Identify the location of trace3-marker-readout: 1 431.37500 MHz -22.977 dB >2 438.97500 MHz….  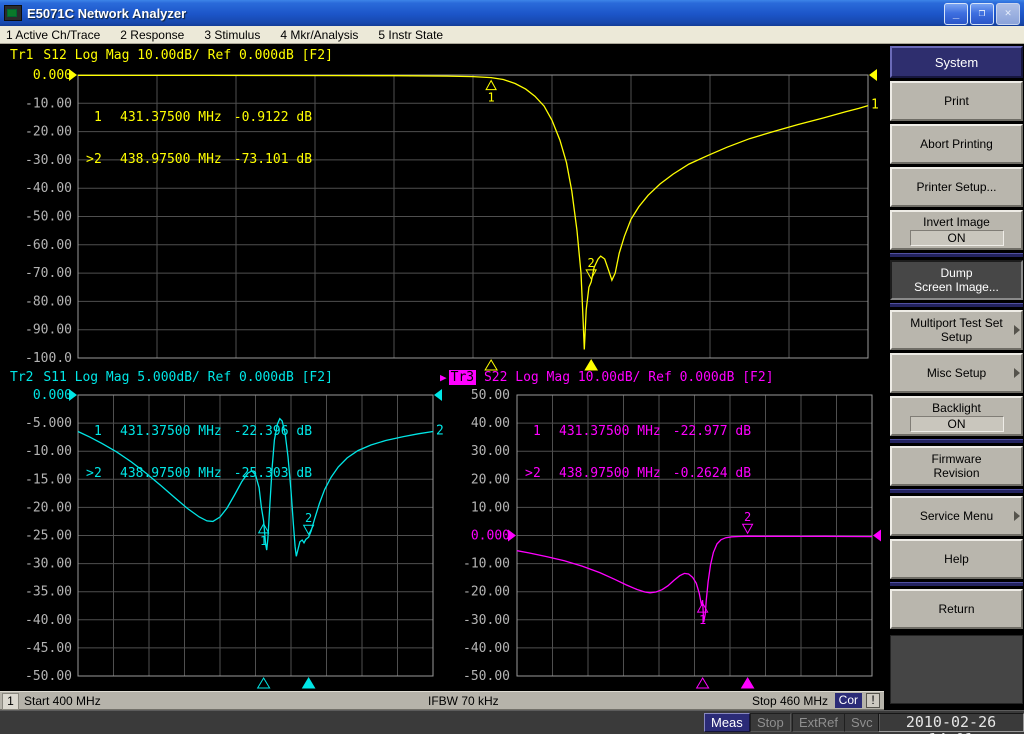
(638, 453).